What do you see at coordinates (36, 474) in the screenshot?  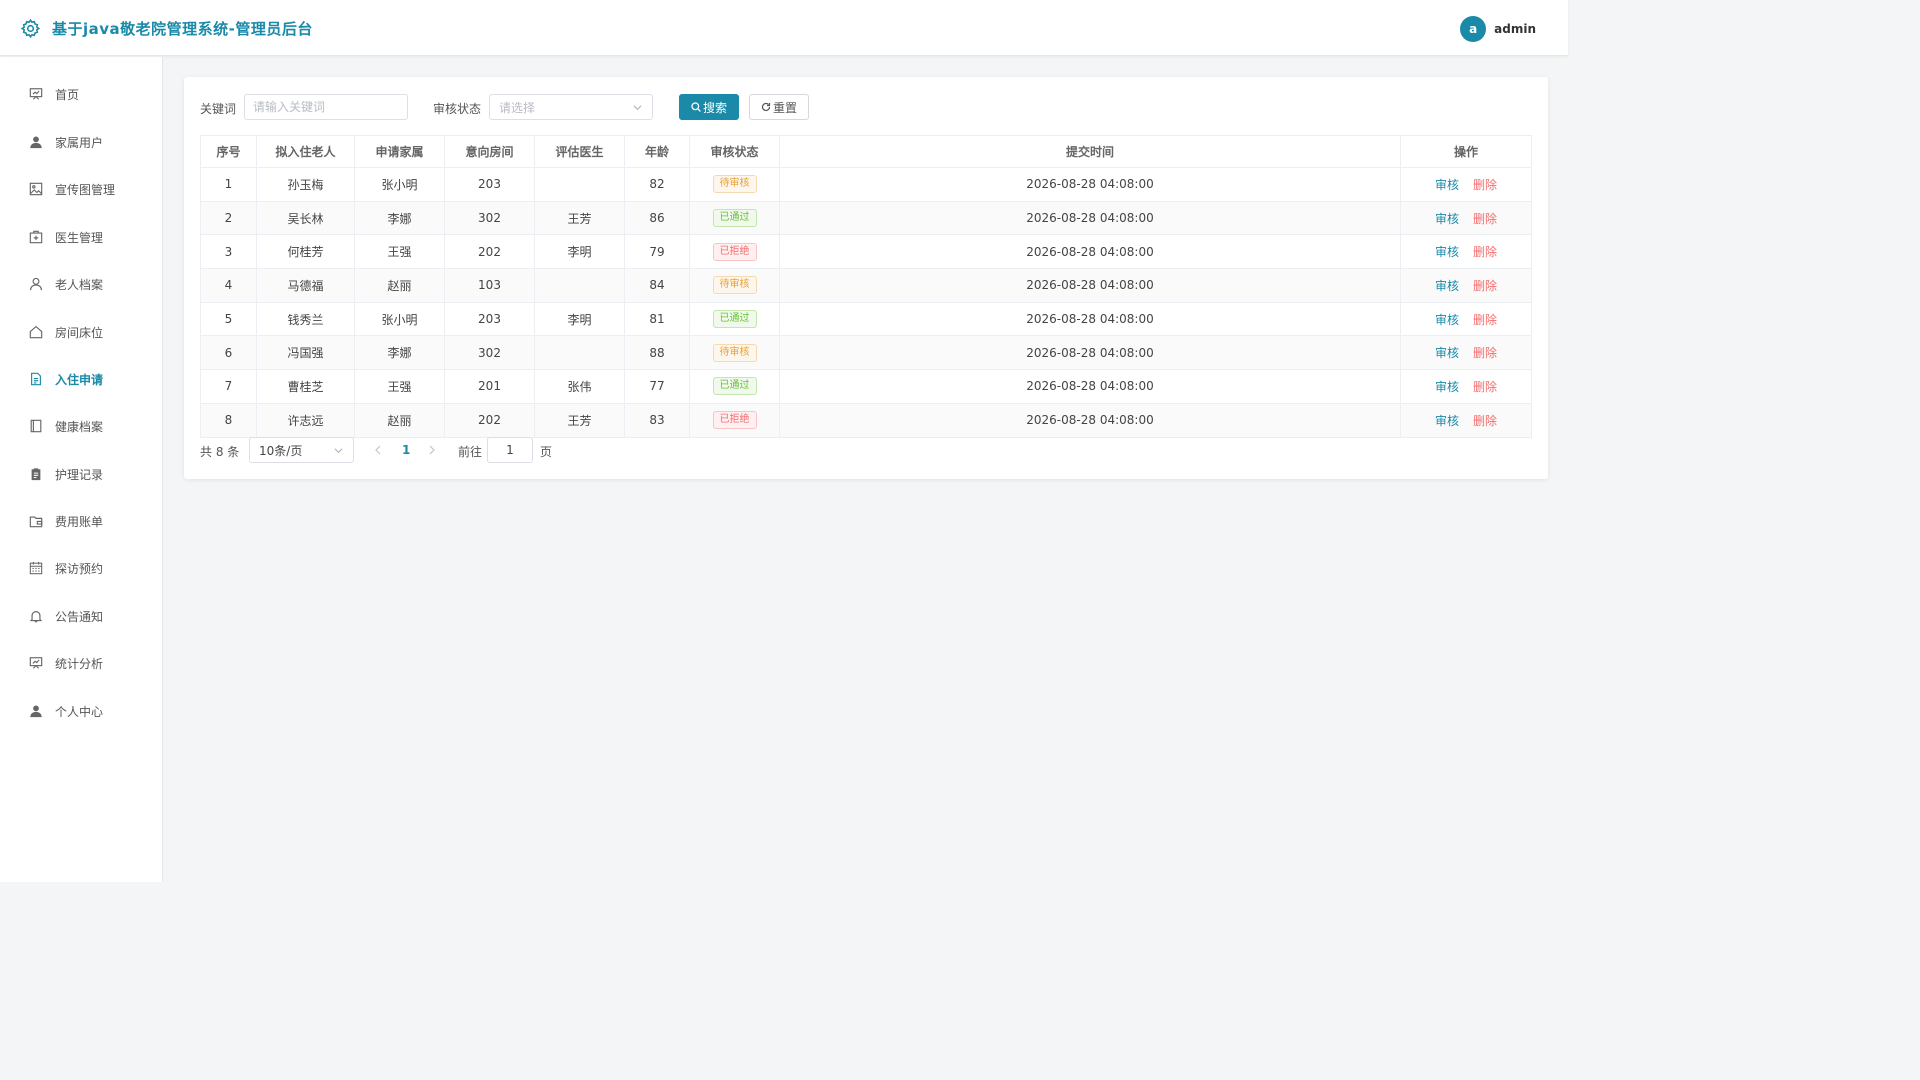 I see `clipboard-icon` at bounding box center [36, 474].